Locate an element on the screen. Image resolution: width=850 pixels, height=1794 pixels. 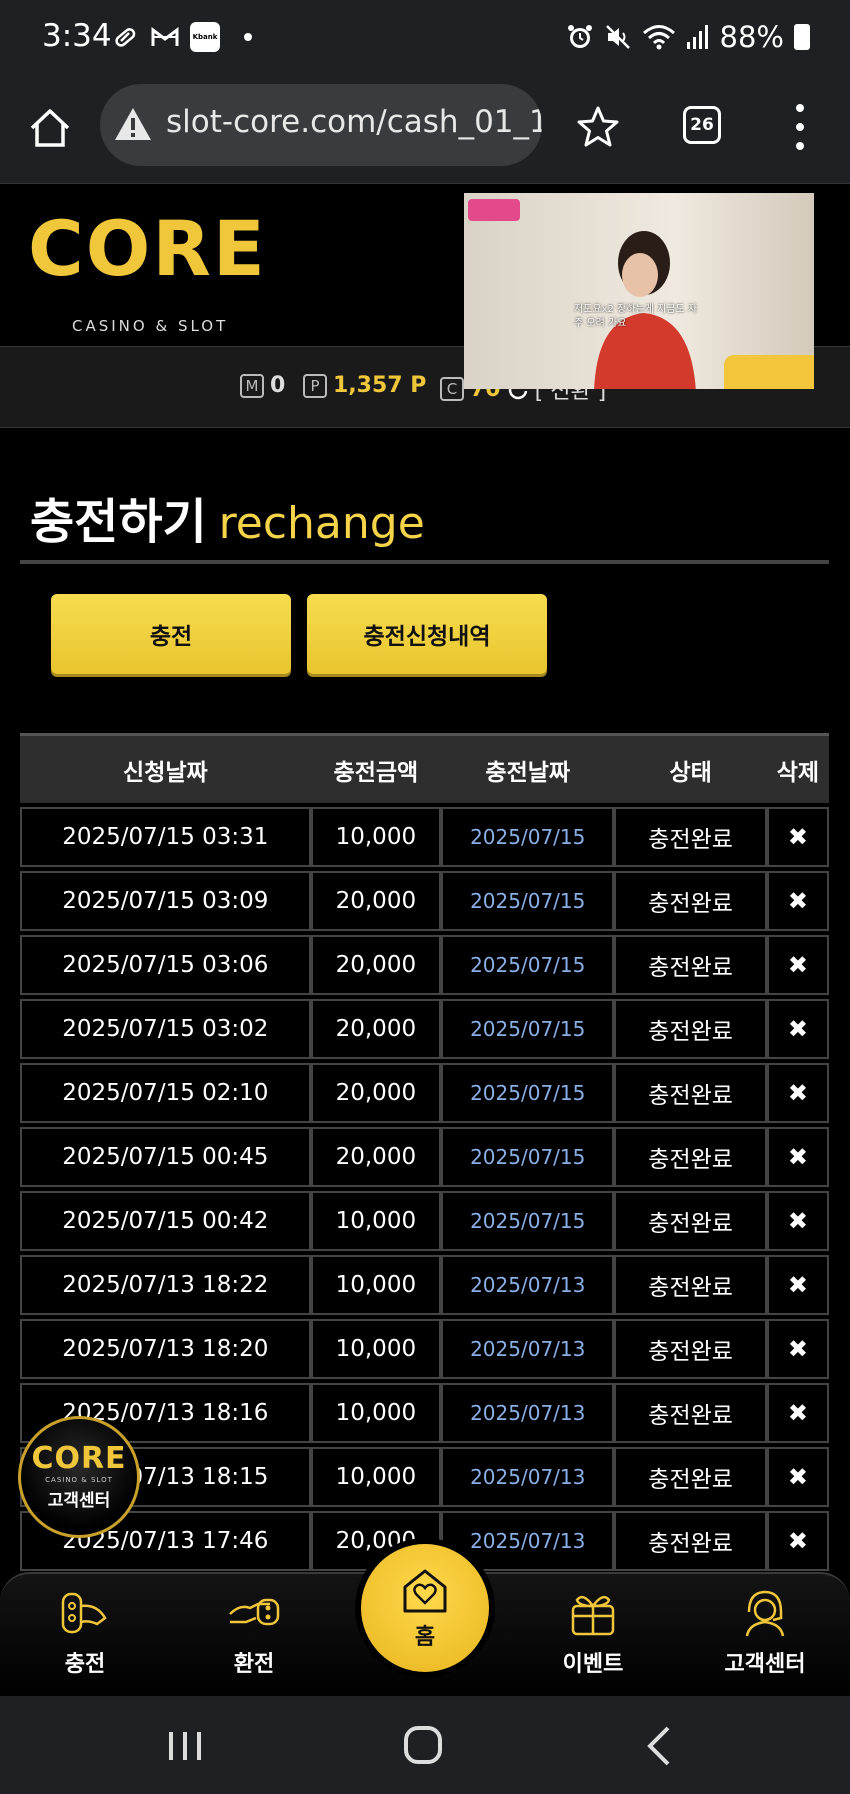
support-logo-sub: CASINO & SLOT is located at coordinates (79, 1479).